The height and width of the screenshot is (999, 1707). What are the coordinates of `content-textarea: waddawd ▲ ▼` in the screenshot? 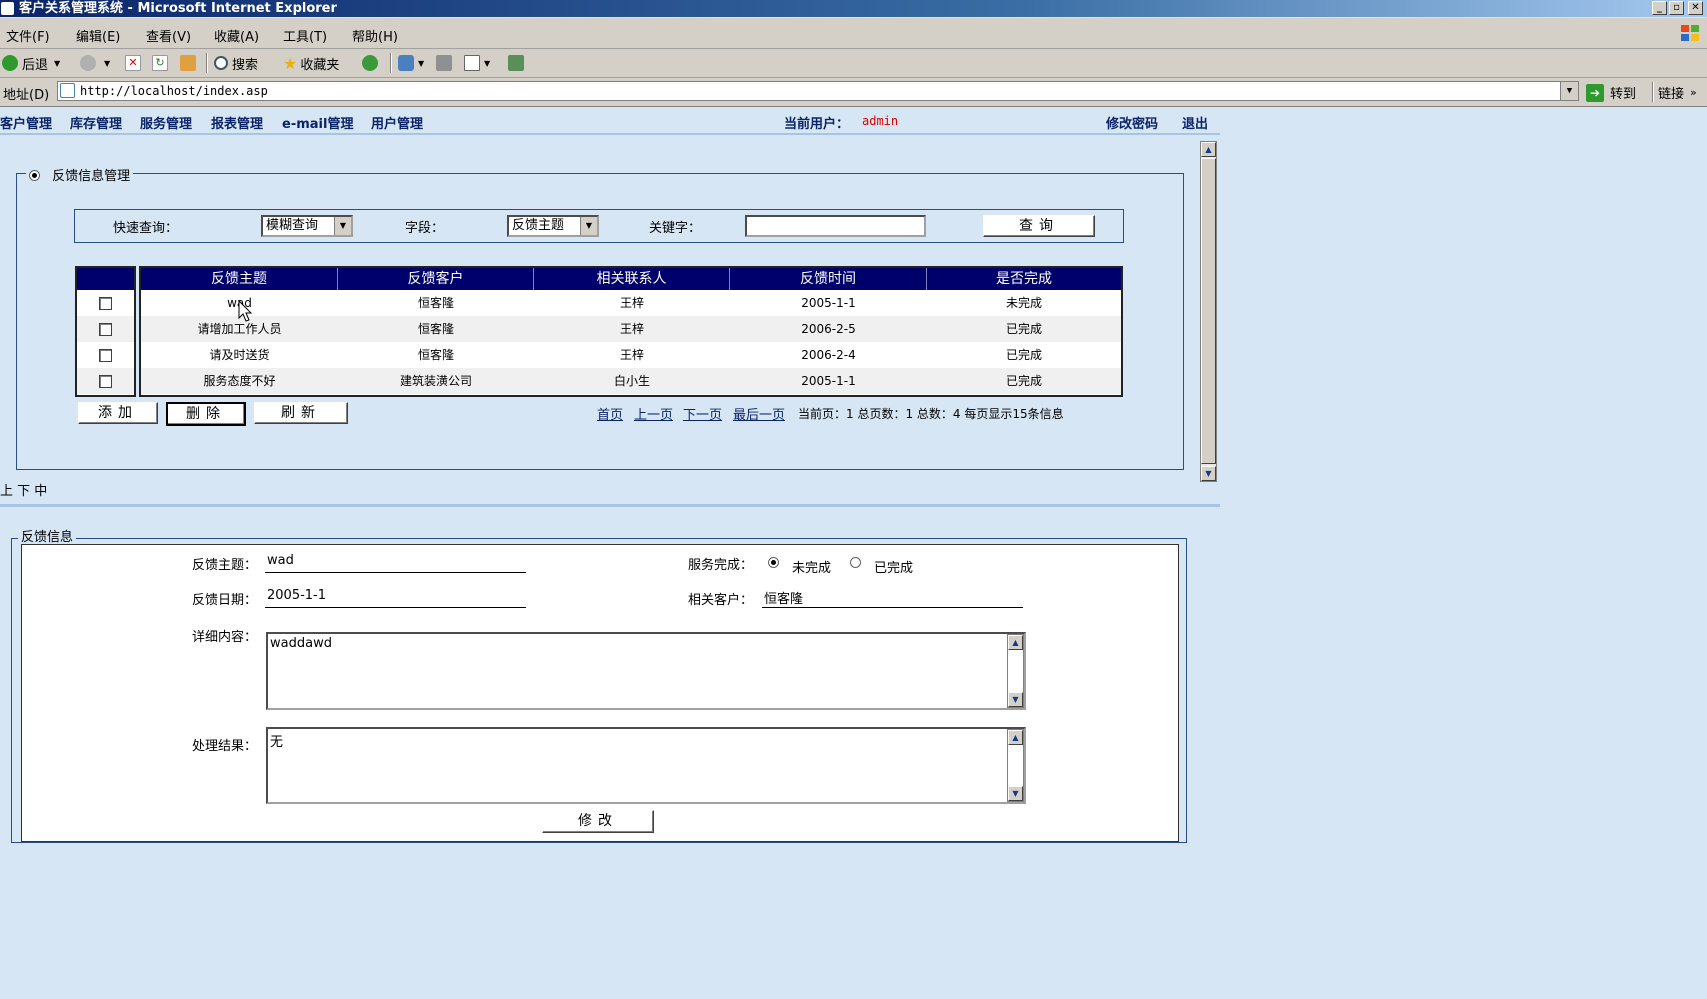 It's located at (646, 671).